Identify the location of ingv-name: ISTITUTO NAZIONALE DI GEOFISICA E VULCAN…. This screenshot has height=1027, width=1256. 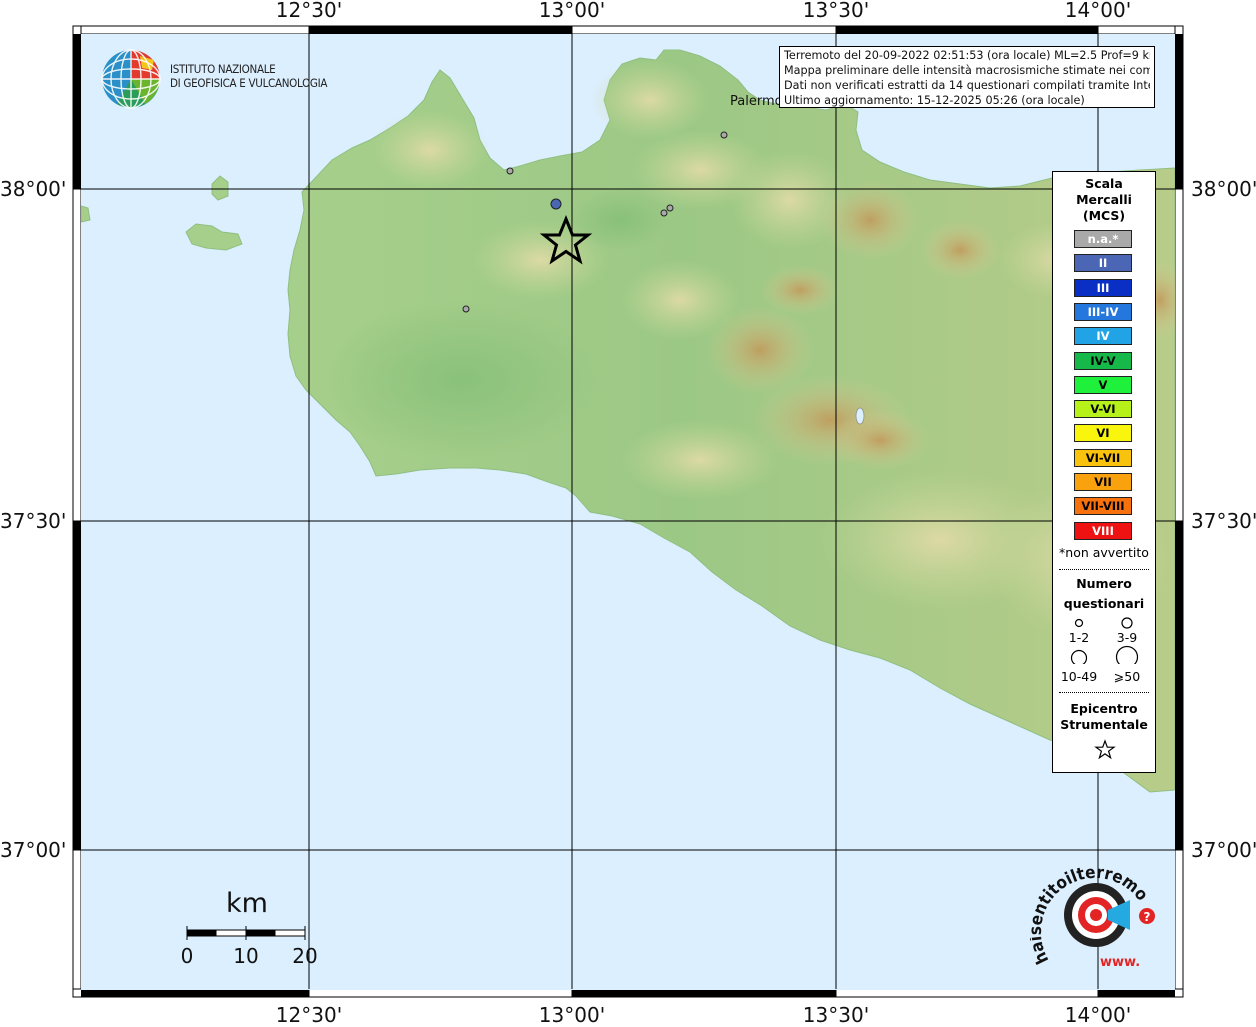
(249, 76).